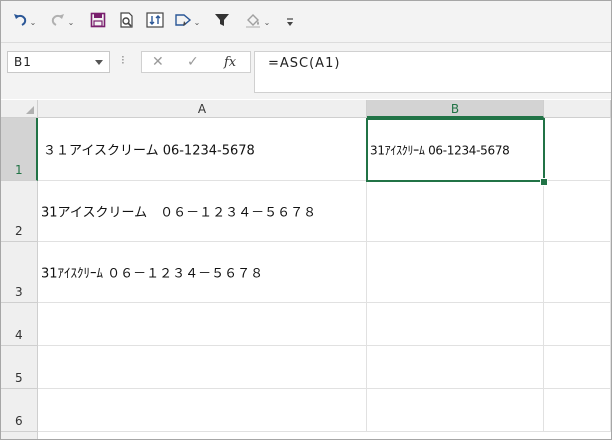  I want to click on formula-input: =ASC(A1), so click(432, 72).